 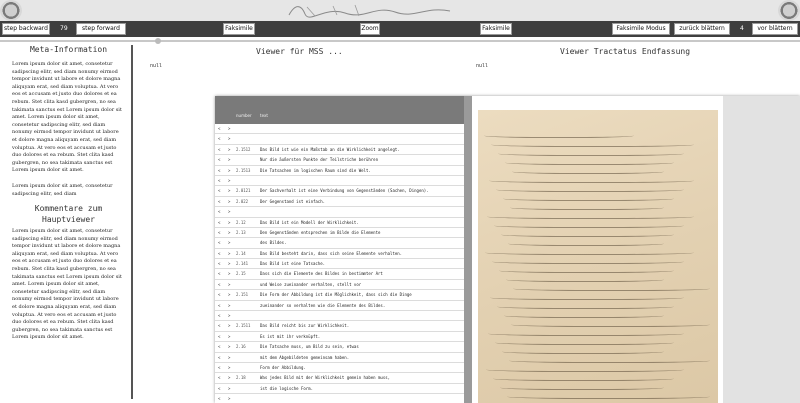 I want to click on kommentare-title: Kommentare zum Hauptviewer, so click(x=68, y=214).